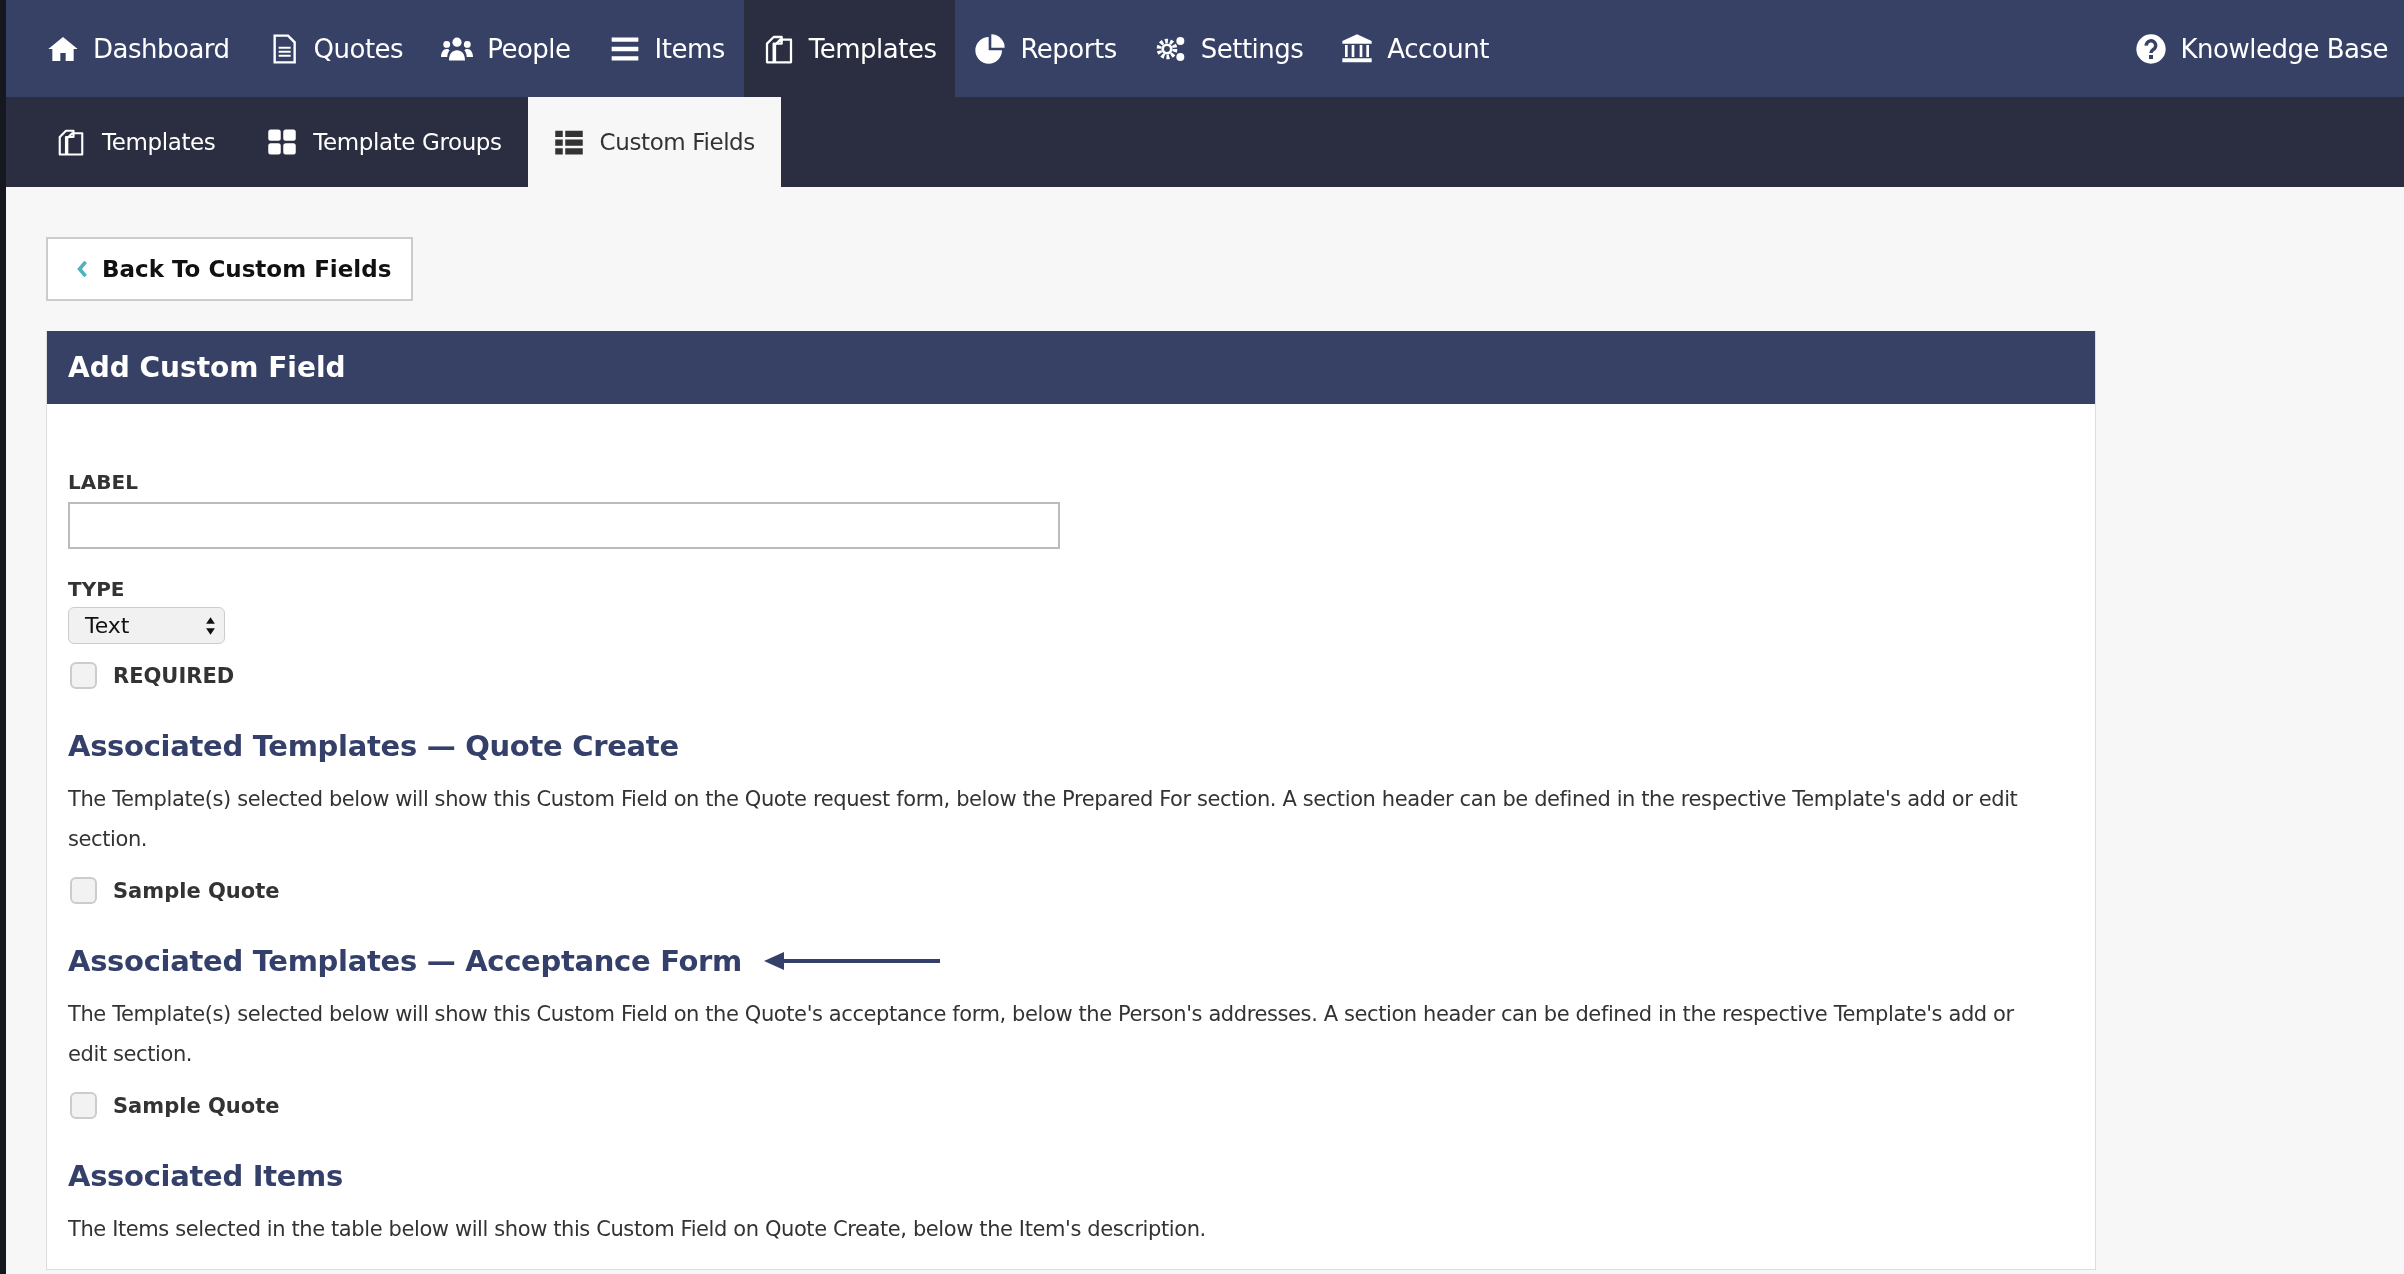  I want to click on section-heading: Associated Templates — Quote Create, so click(373, 746).